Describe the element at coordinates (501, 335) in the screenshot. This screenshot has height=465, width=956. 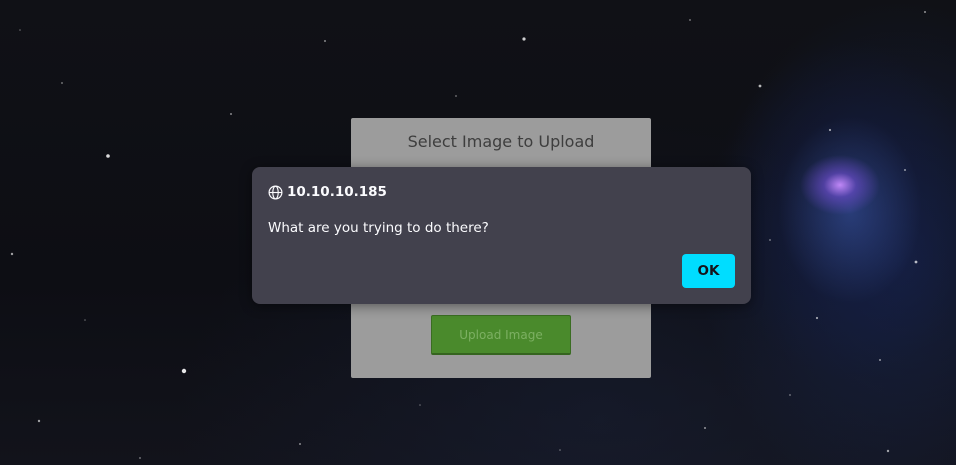
I see `upload-image-button: Upload Image` at that location.